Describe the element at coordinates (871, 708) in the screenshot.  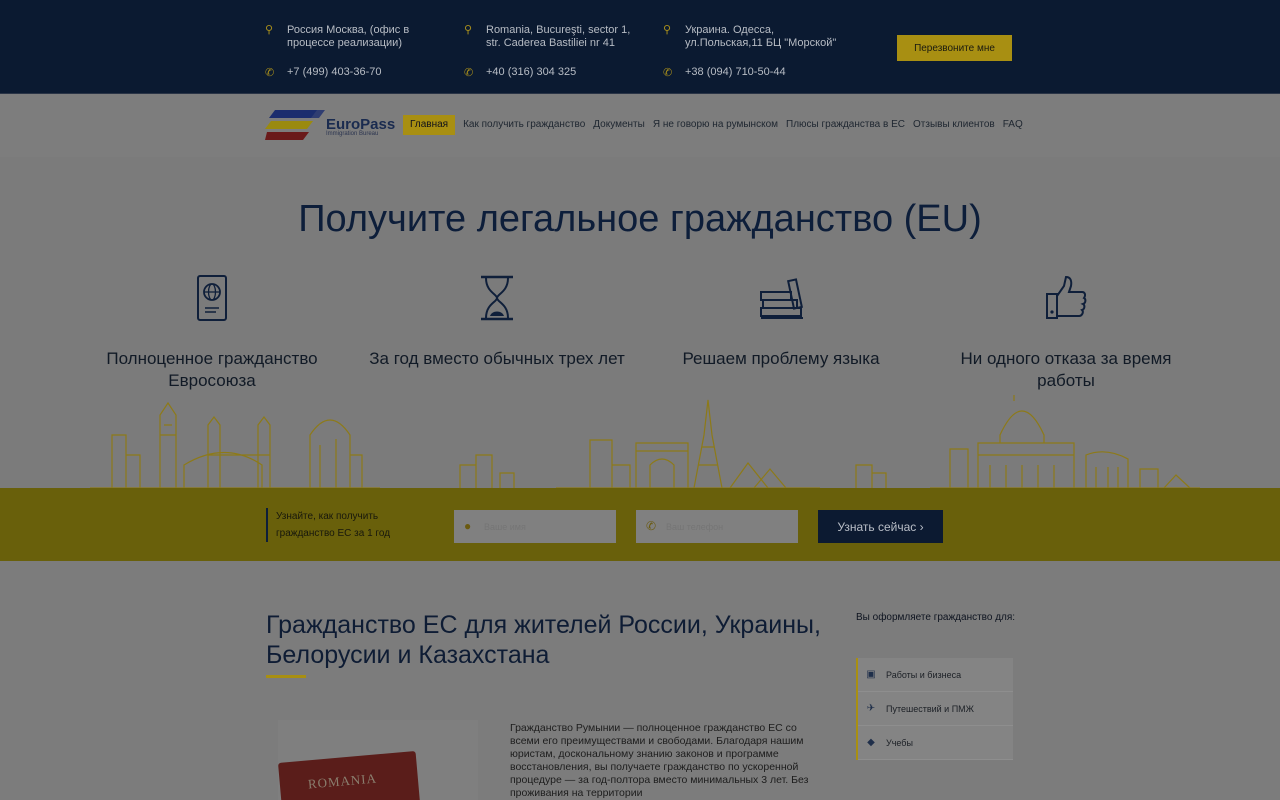
I see `airplane-icon: ✈` at that location.